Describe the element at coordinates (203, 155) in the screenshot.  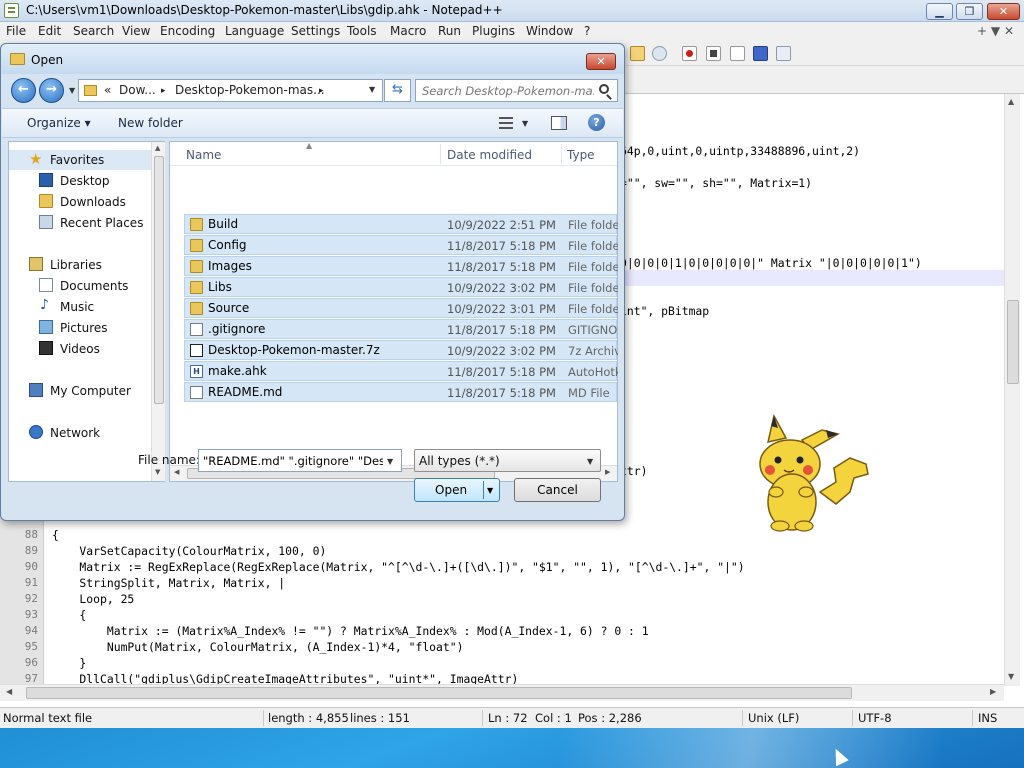
I see `column-header-name: Name` at that location.